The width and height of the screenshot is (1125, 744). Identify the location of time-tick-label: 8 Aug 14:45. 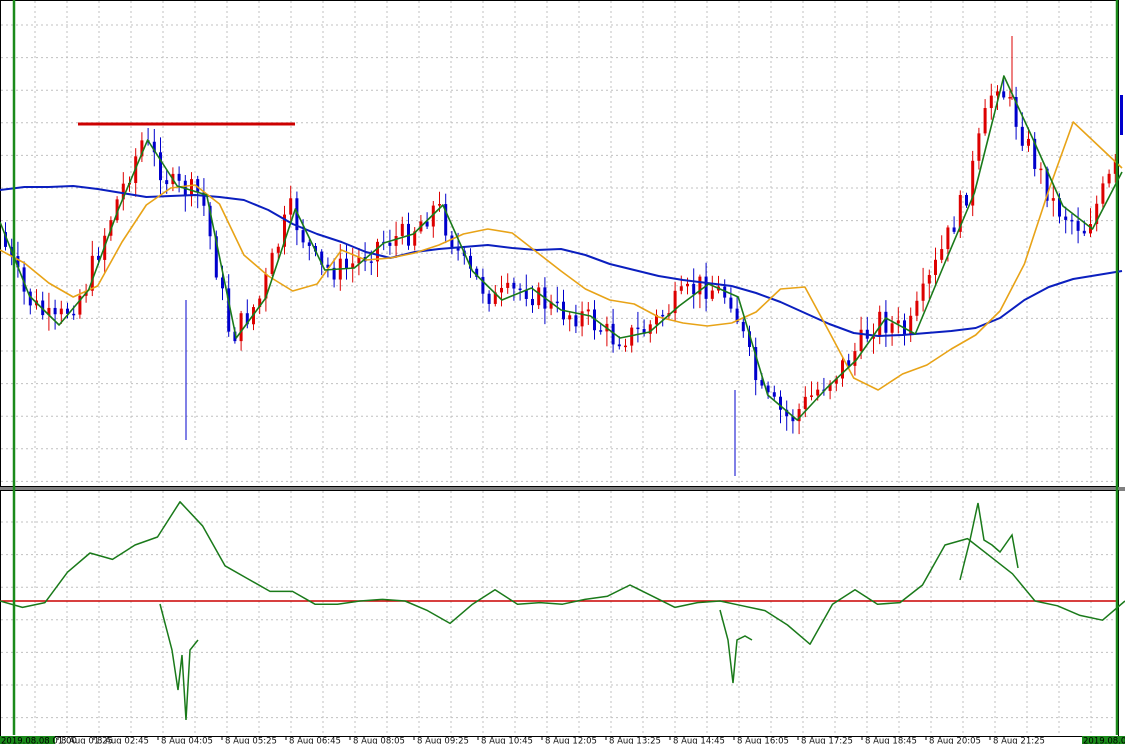
(699, 740).